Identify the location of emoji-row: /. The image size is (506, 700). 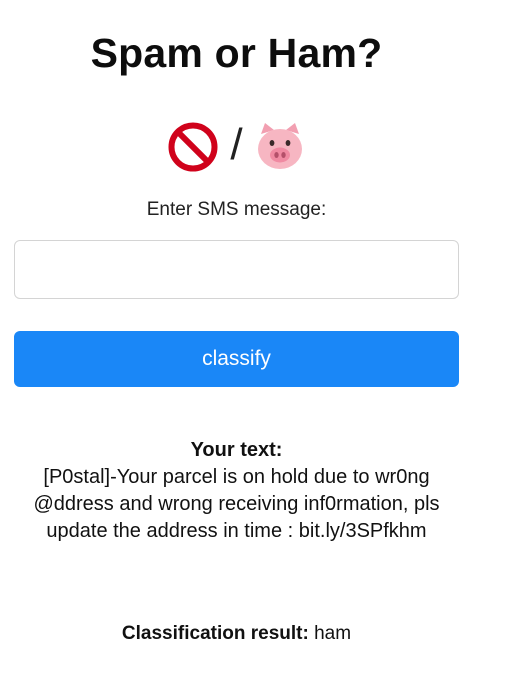
(236, 147).